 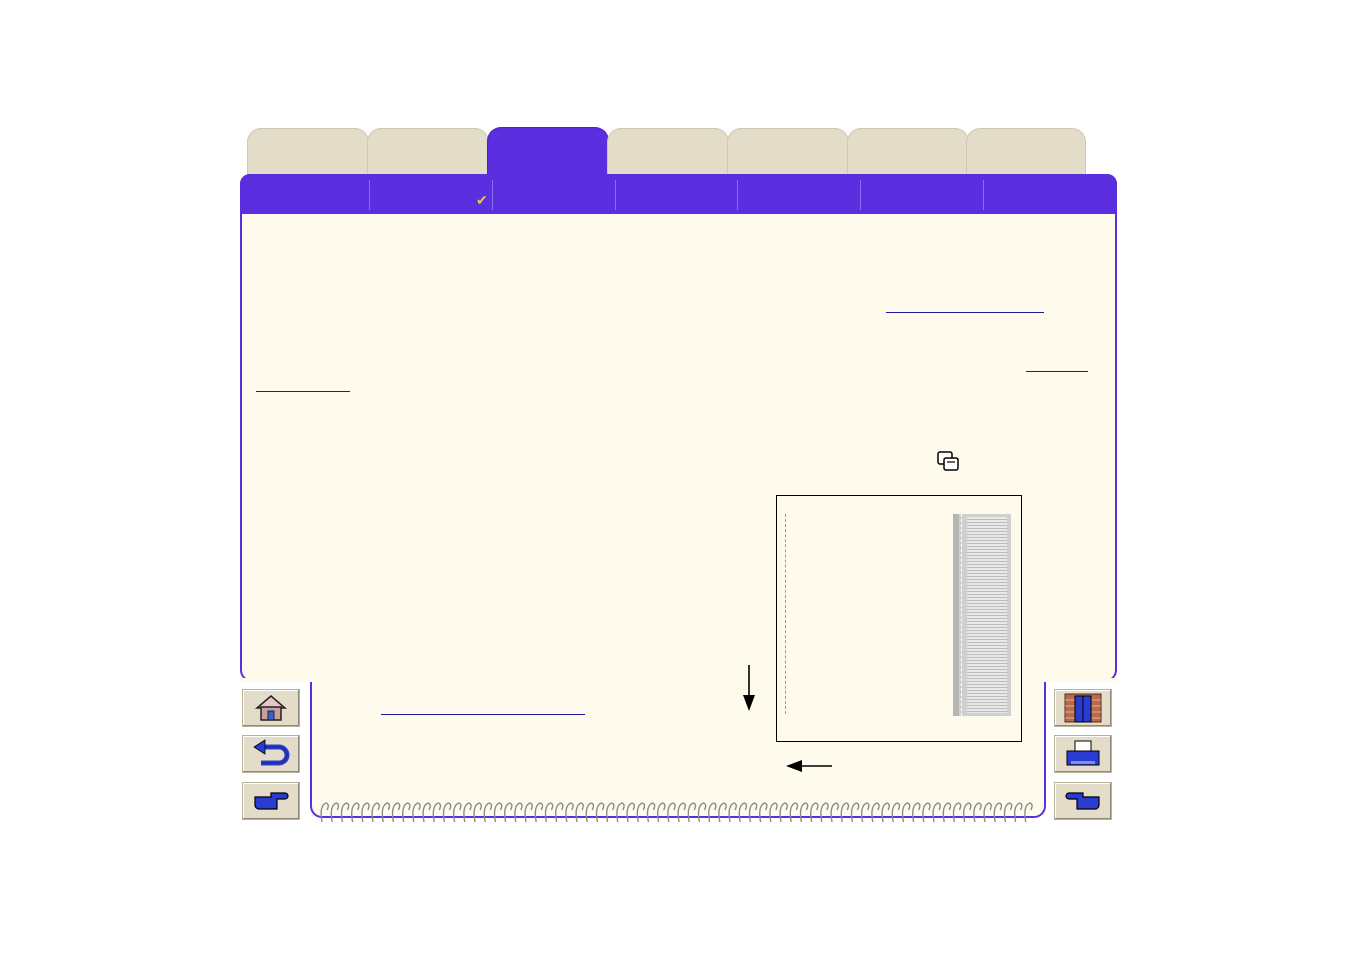 I want to click on home-button, so click(x=271, y=708).